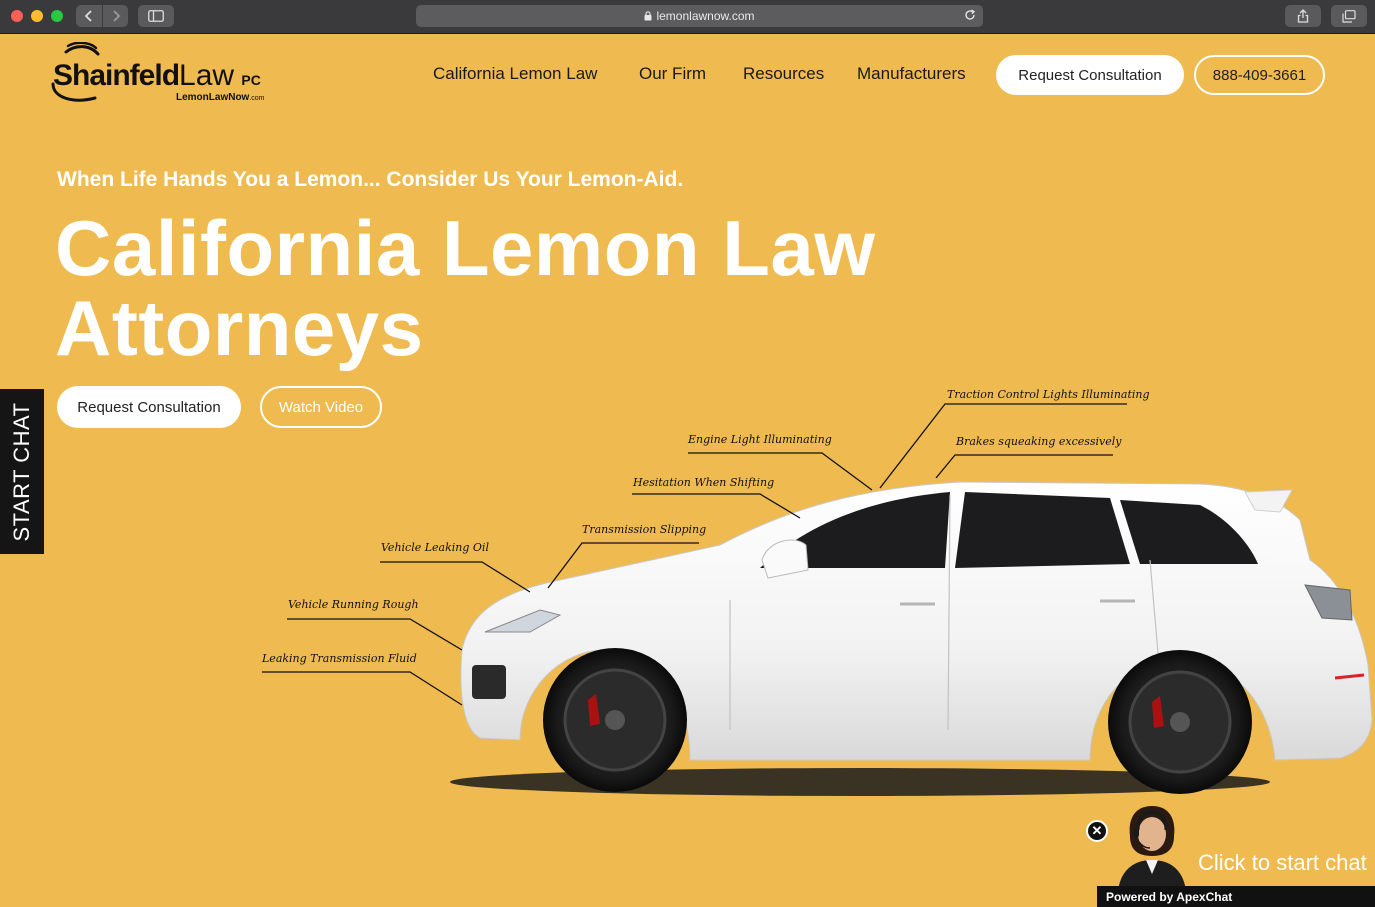 The width and height of the screenshot is (1375, 907). I want to click on chat-powered-by: Powered by ApexChat, so click(1236, 896).